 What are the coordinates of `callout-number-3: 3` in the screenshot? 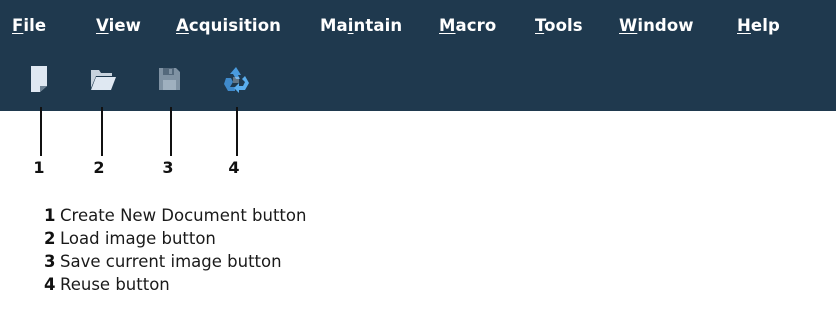 It's located at (168, 167).